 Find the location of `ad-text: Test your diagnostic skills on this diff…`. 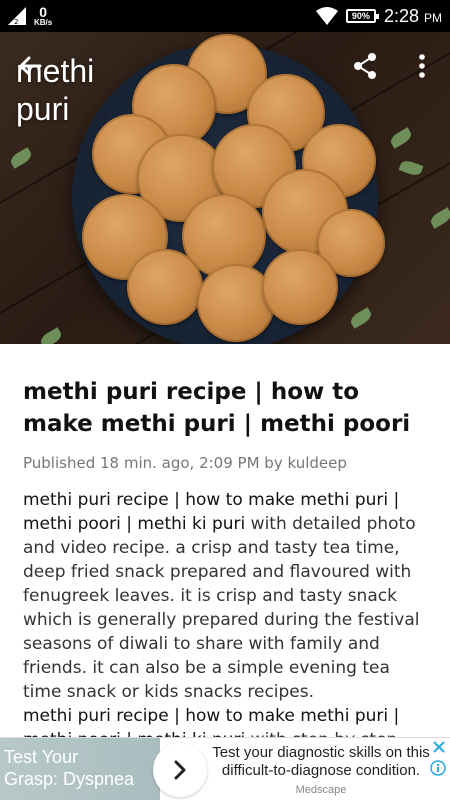

ad-text: Test your diagnostic skills on this diff… is located at coordinates (321, 771).